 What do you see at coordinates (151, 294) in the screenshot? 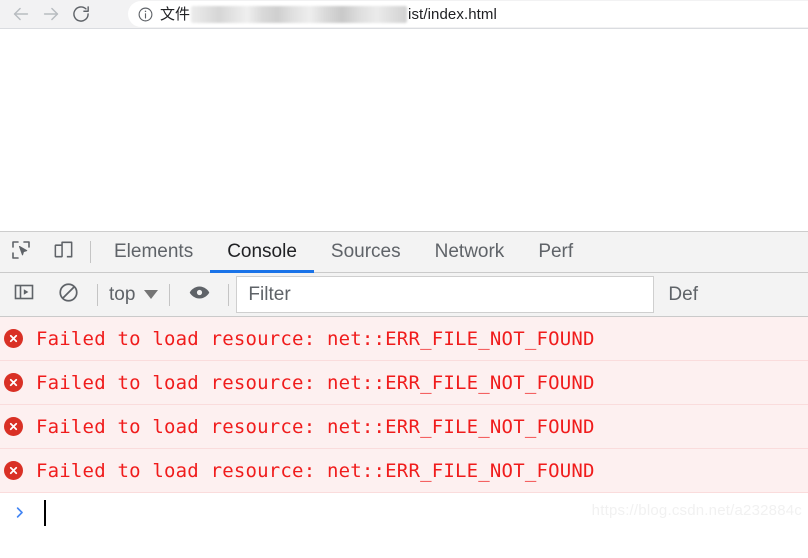
I see `chevron-down-icon` at bounding box center [151, 294].